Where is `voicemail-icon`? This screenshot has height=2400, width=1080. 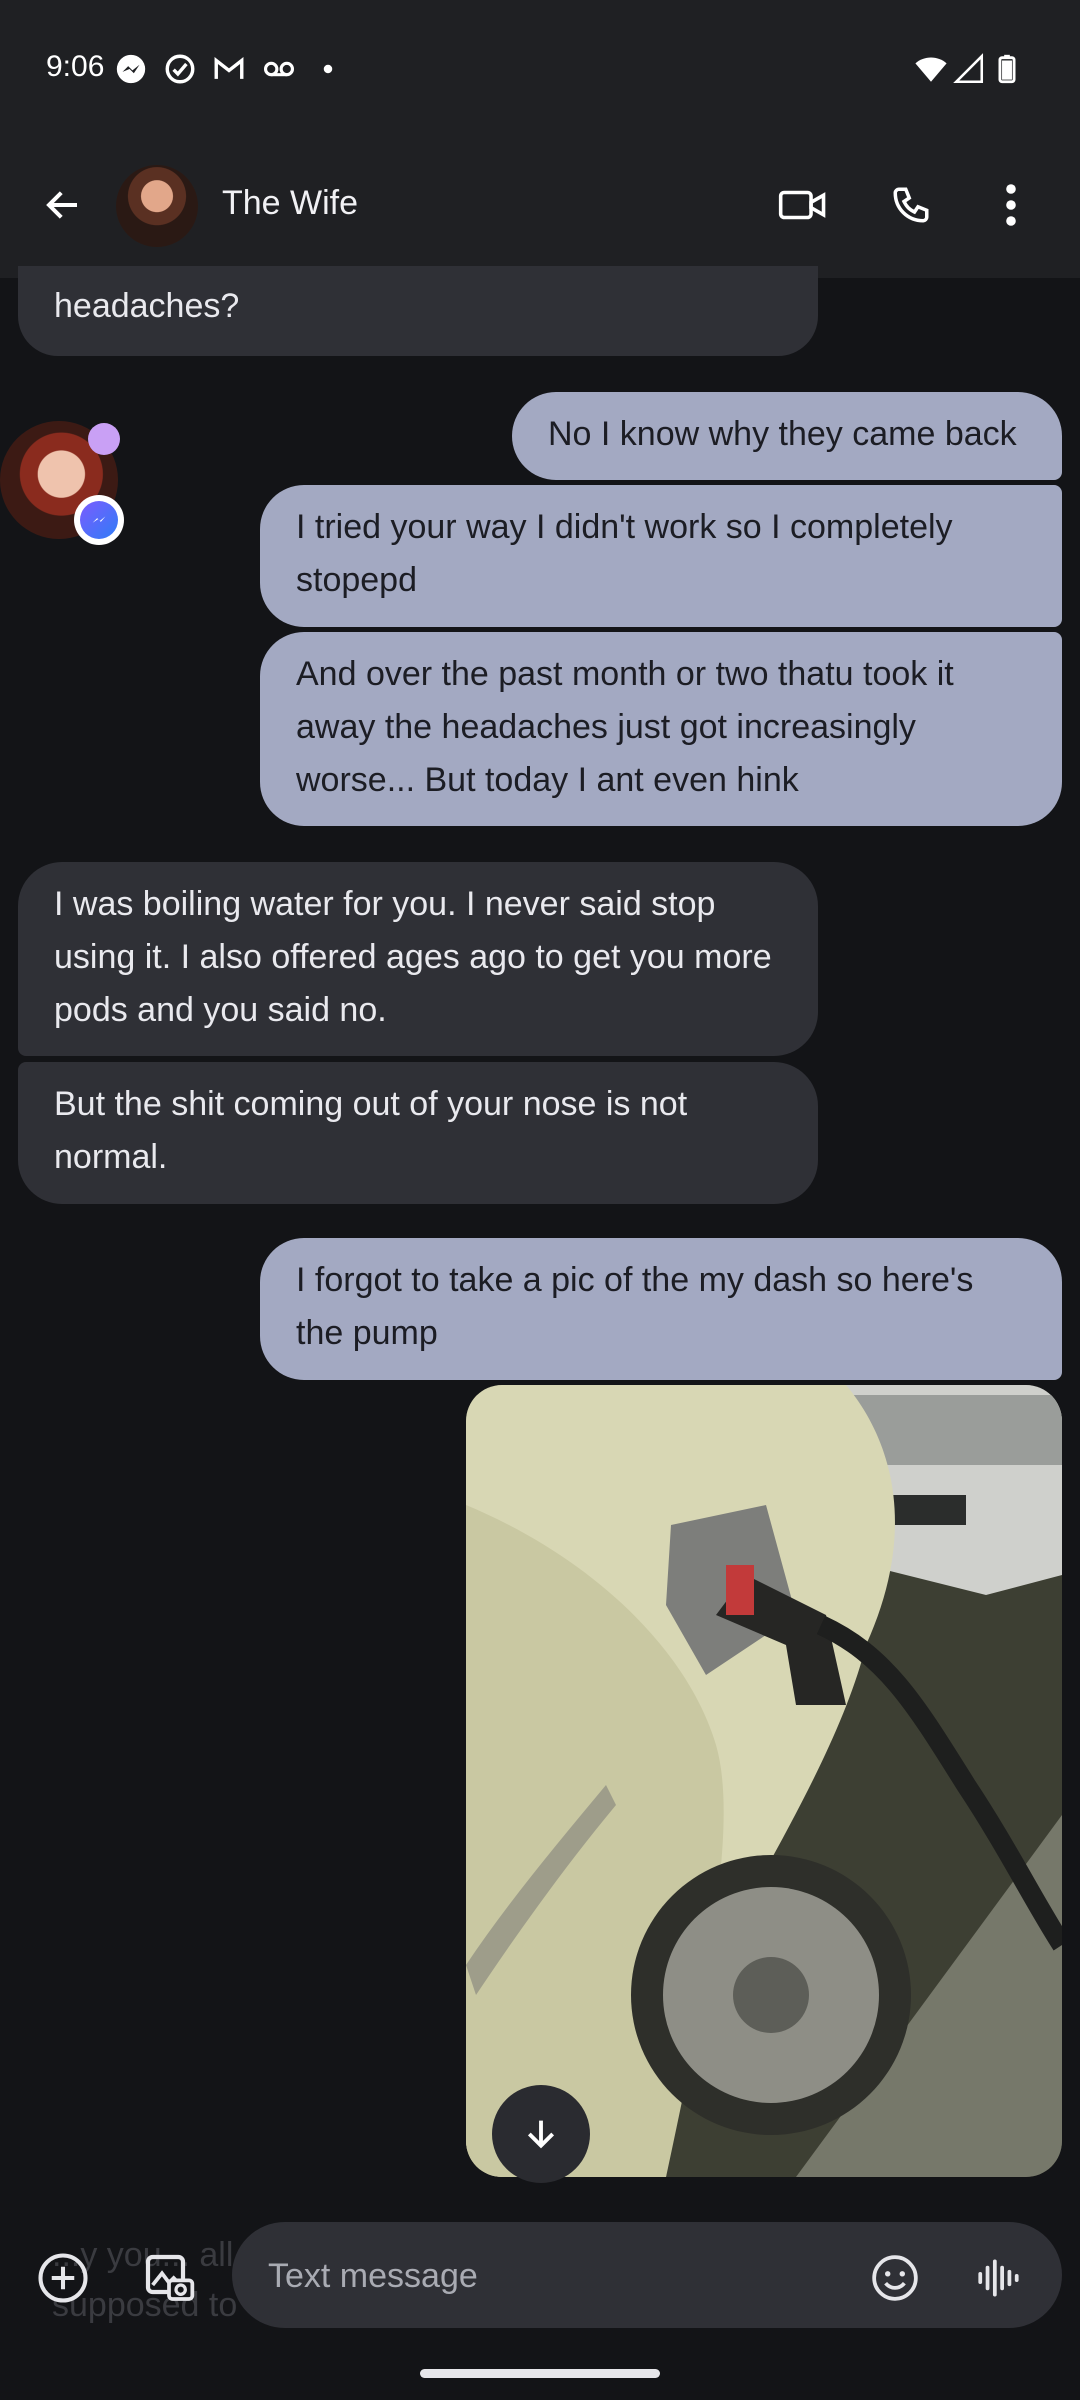
voicemail-icon is located at coordinates (279, 69).